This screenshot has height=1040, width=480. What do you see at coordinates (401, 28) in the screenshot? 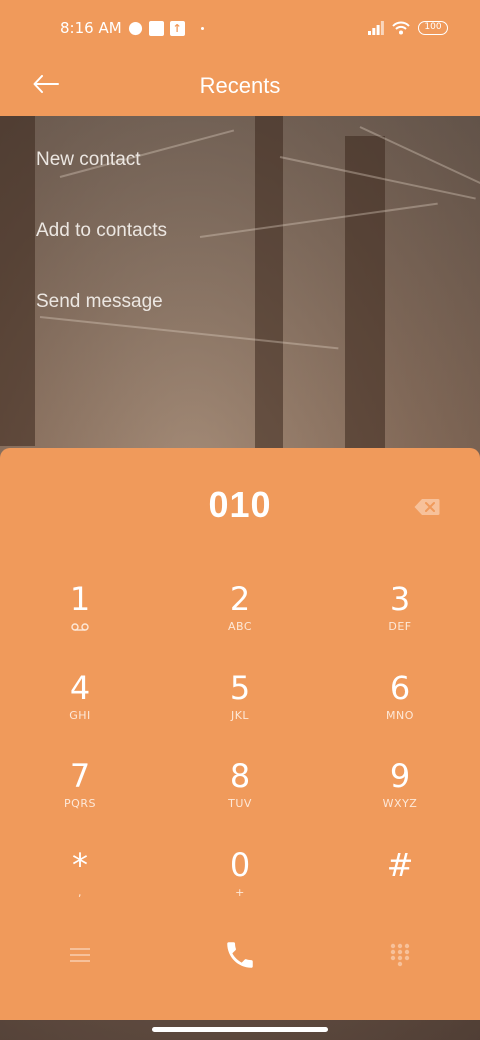
I see `wifi-icon` at bounding box center [401, 28].